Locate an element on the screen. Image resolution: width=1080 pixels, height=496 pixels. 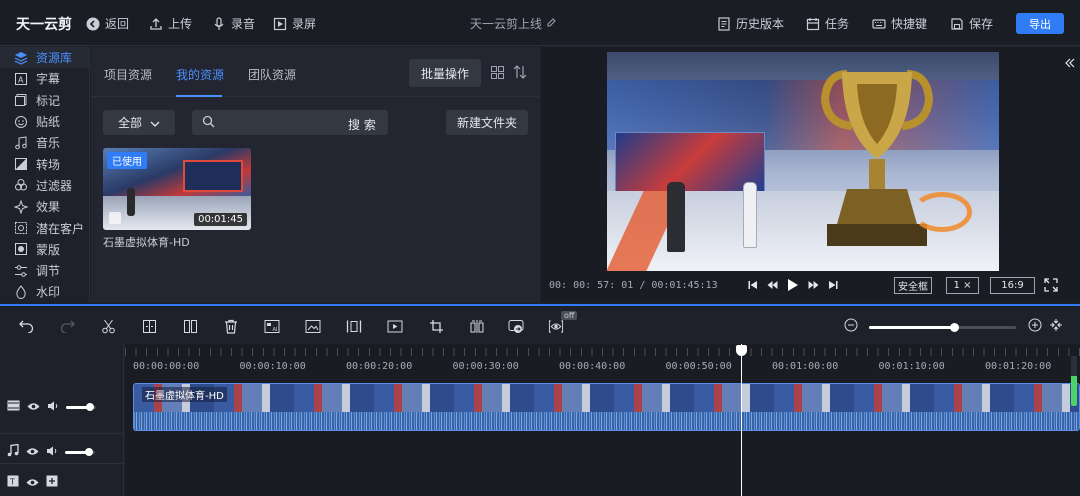
ai-image-icon: AI is located at coordinates (272, 326).